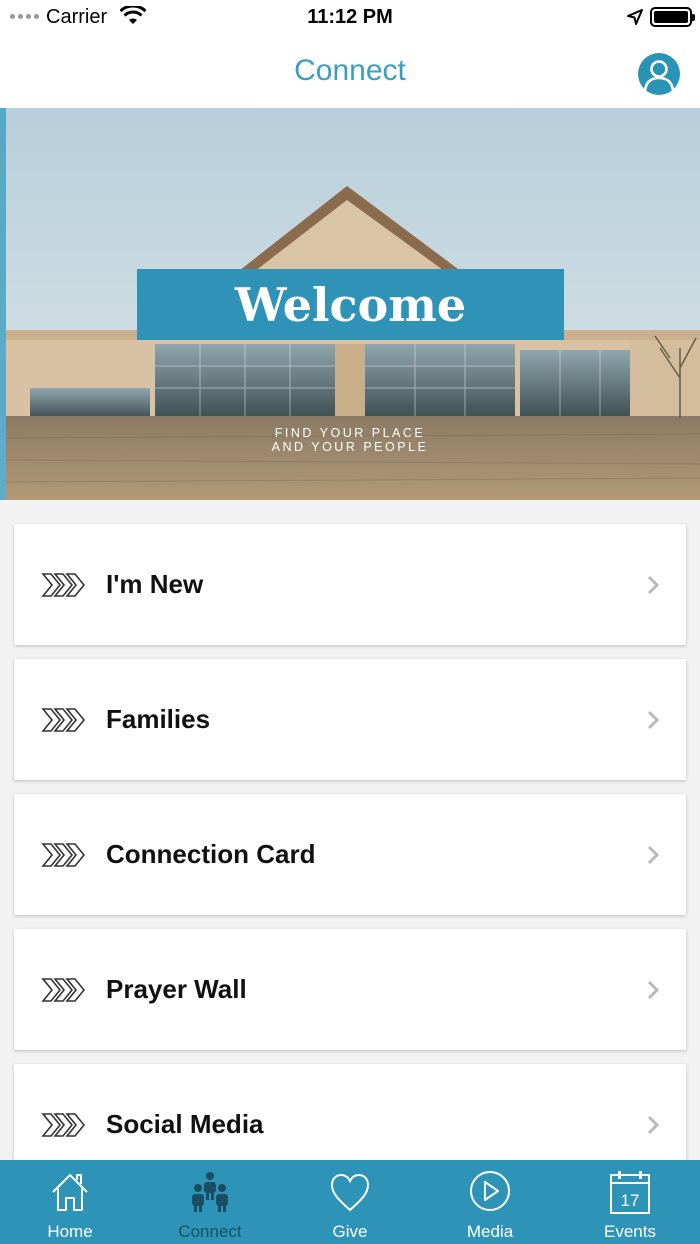 The height and width of the screenshot is (1244, 700). I want to click on tab-bar: Home Connect Give Media 17 Events, so click(350, 1202).